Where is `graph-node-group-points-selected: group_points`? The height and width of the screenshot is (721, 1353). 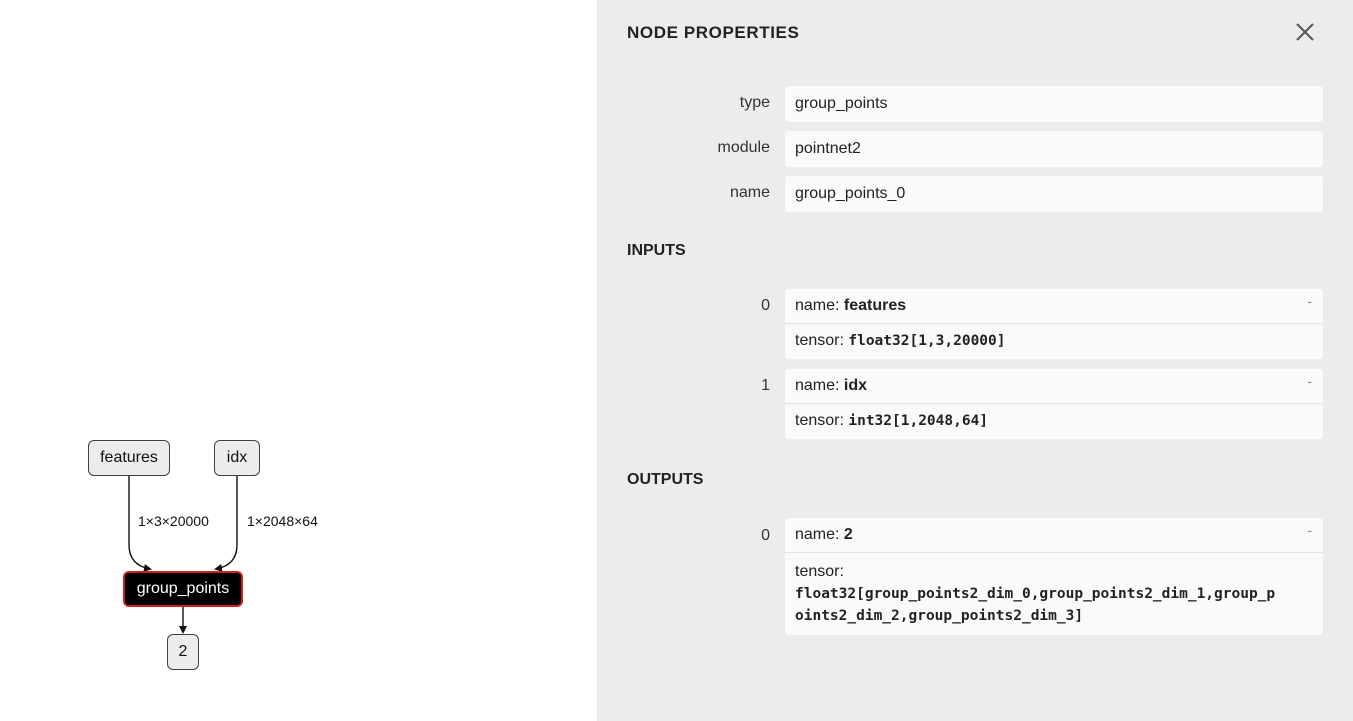
graph-node-group-points-selected: group_points is located at coordinates (183, 589).